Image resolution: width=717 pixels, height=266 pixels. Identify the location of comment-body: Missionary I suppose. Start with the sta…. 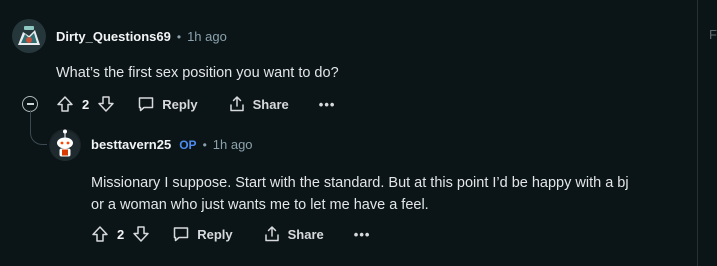
(360, 194).